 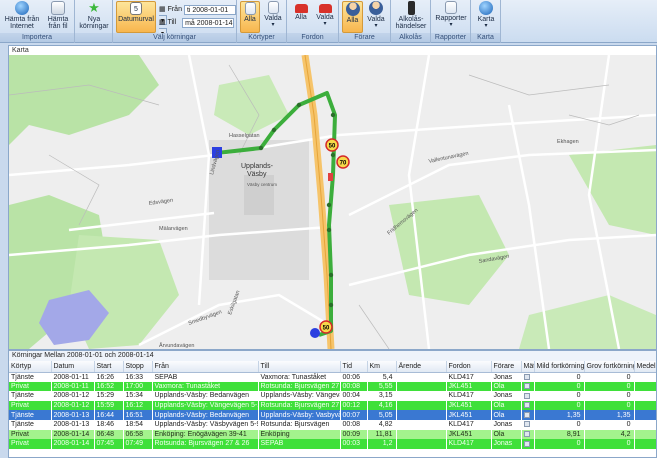 What do you see at coordinates (343, 164) in the screenshot?
I see `svg-text: 70` at bounding box center [343, 164].